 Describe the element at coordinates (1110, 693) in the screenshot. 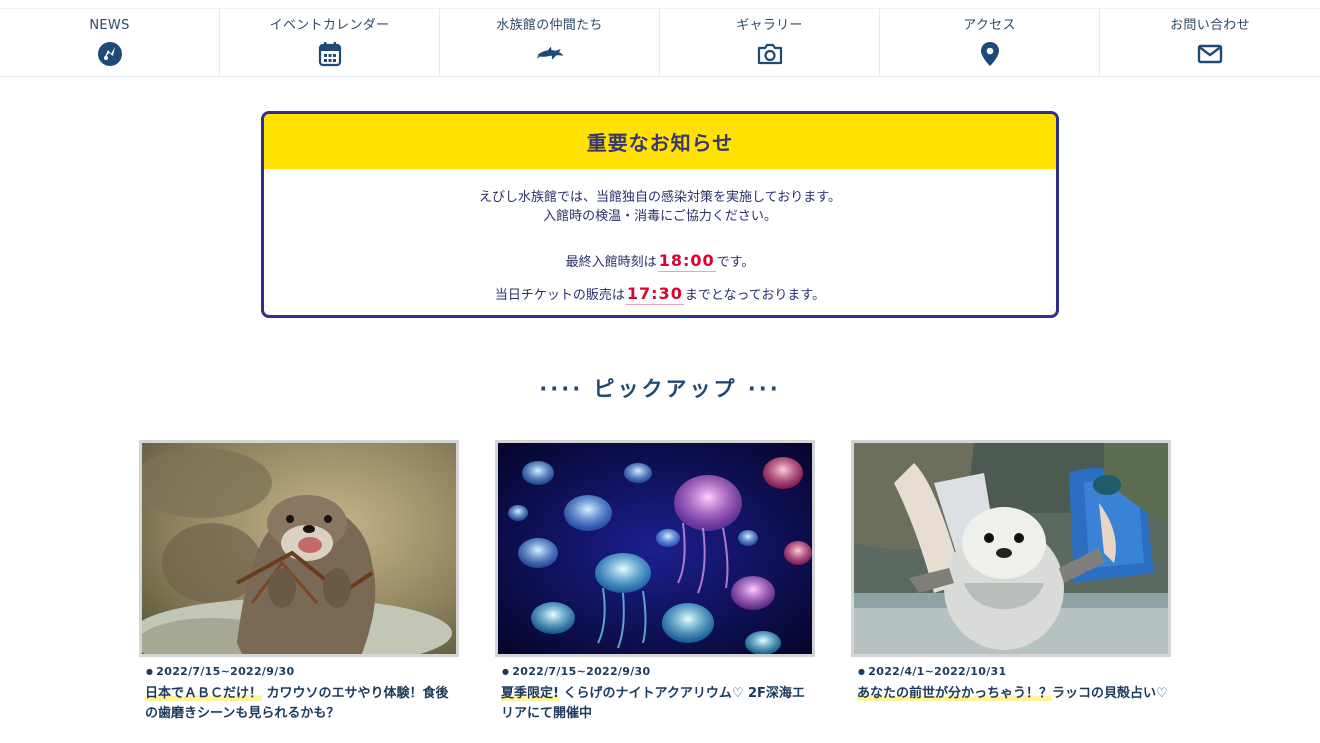

I see `card-description: ラッコの貝殻占い♡` at that location.